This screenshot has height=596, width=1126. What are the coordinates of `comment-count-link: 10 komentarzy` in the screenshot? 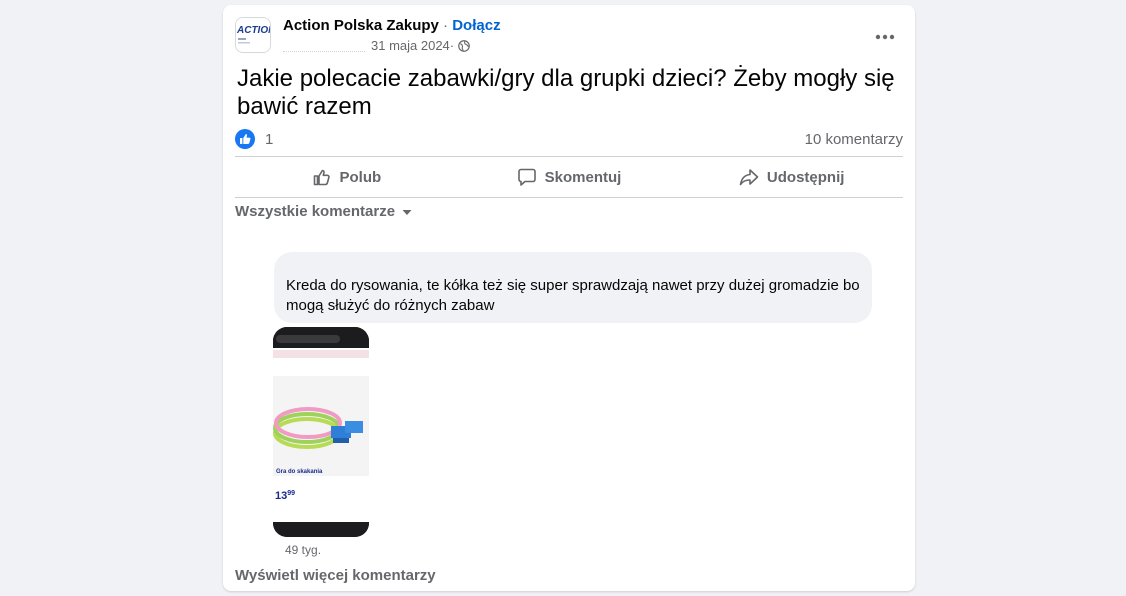 It's located at (854, 139).